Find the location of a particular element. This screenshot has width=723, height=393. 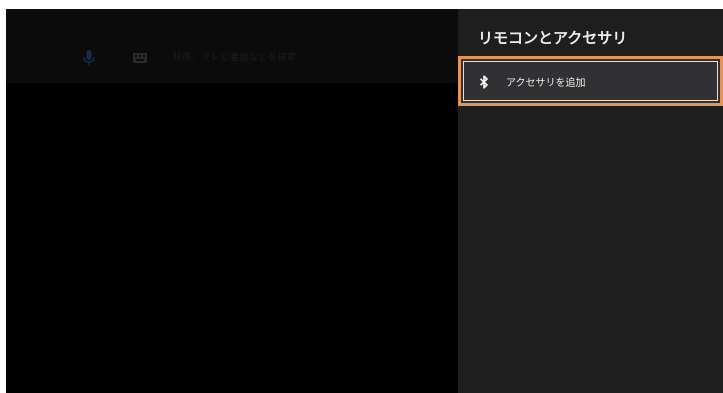

search-placeholder: 映画、テレビ番組などを検索 is located at coordinates (235, 58).